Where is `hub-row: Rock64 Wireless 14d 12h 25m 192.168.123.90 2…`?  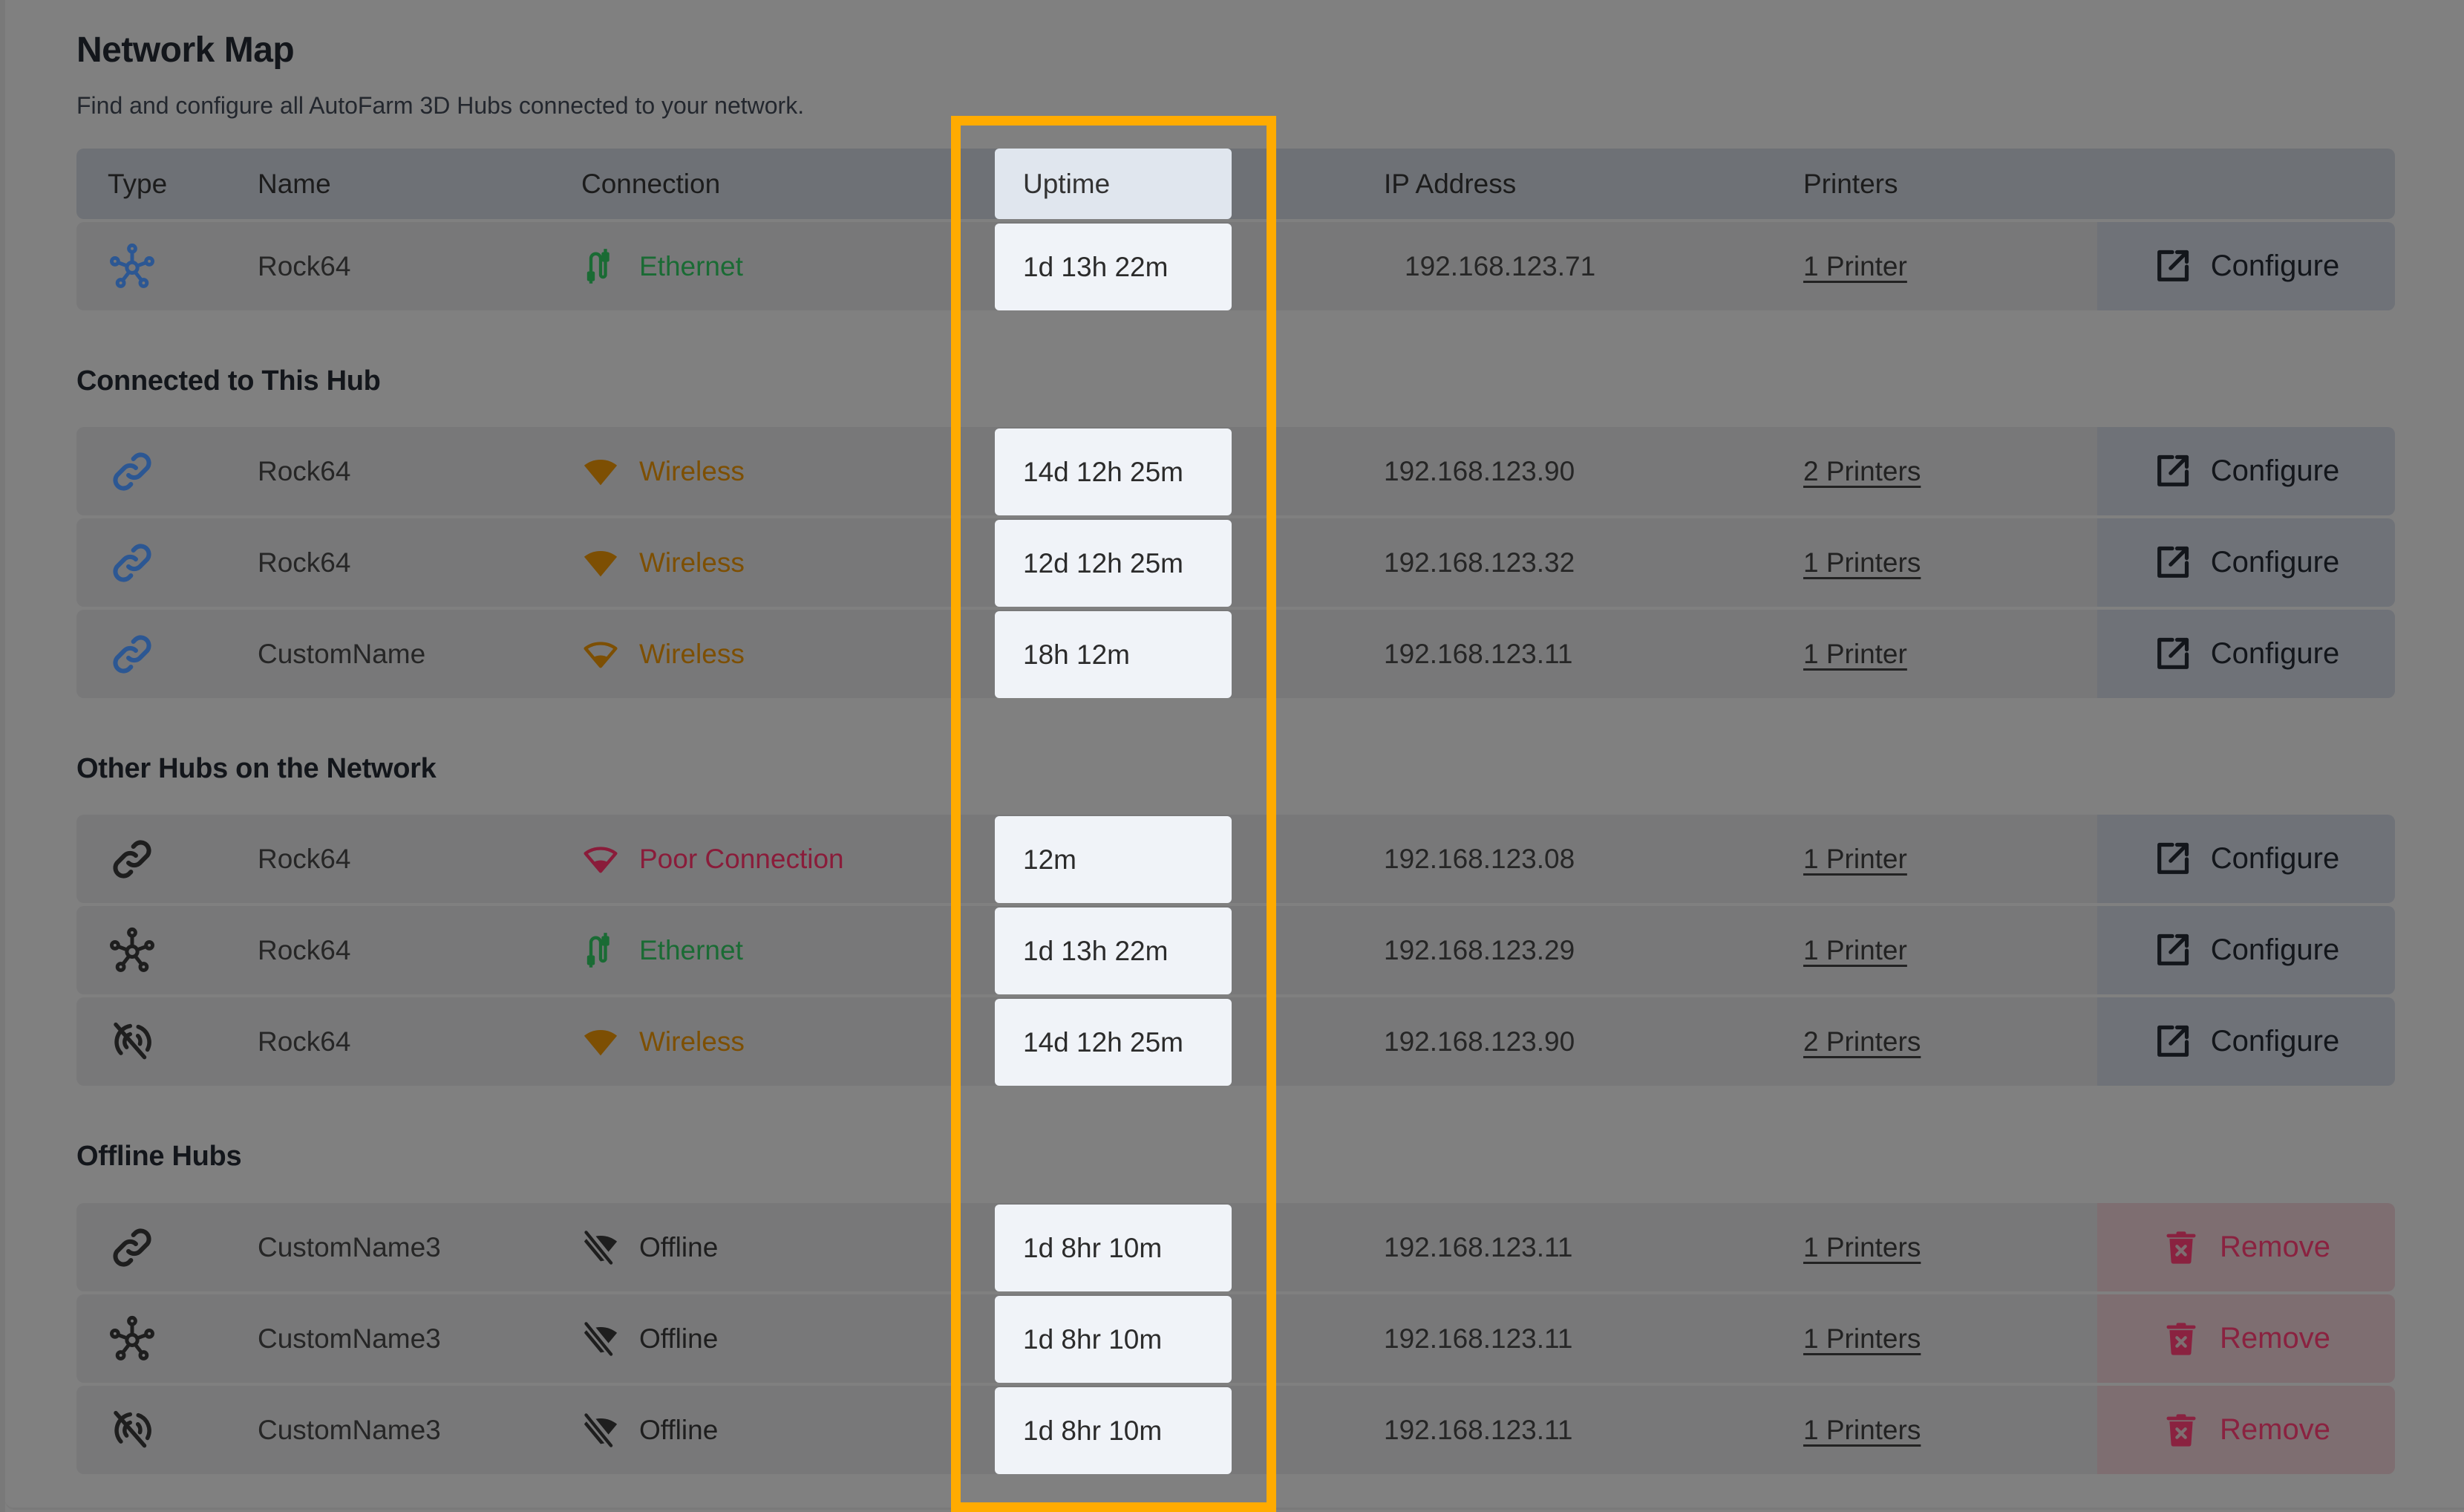 hub-row: Rock64 Wireless 14d 12h 25m 192.168.123.90 2… is located at coordinates (1235, 471).